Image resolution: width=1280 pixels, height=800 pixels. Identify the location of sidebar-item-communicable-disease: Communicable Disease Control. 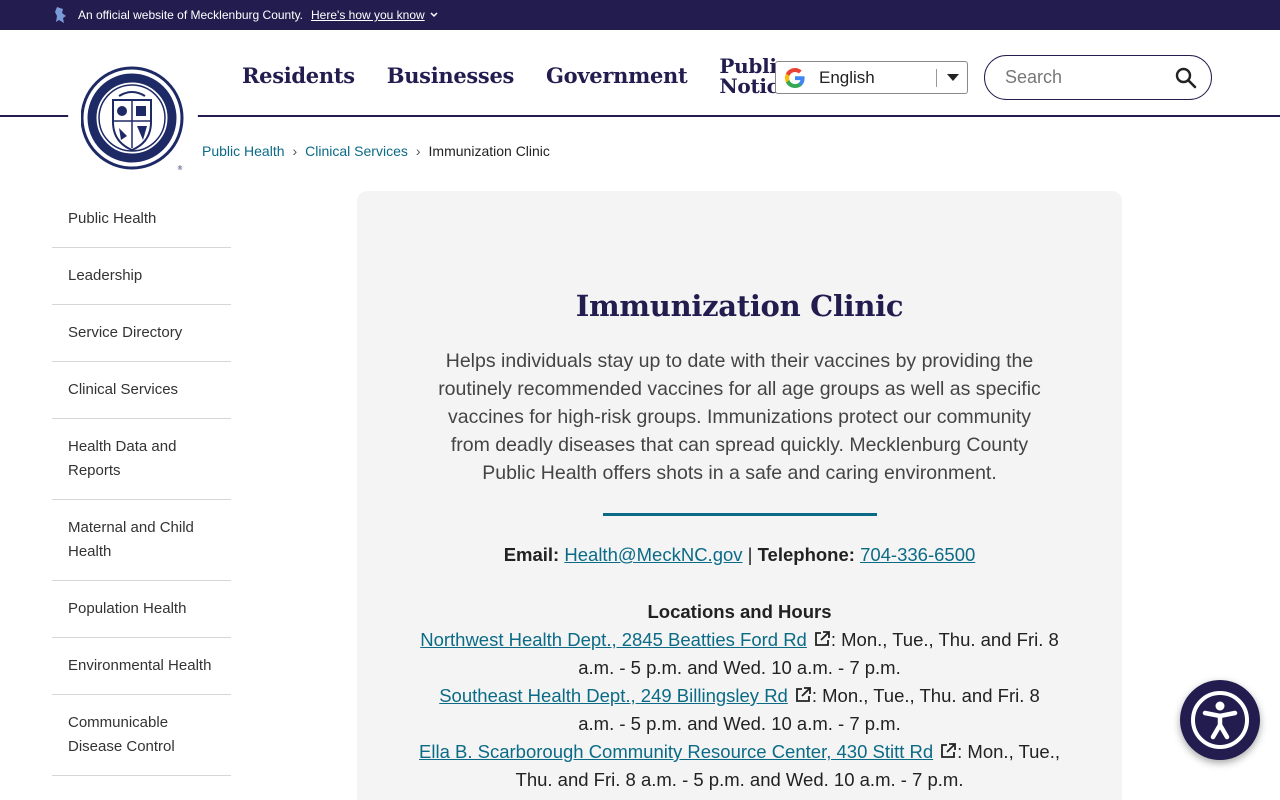
(141, 735).